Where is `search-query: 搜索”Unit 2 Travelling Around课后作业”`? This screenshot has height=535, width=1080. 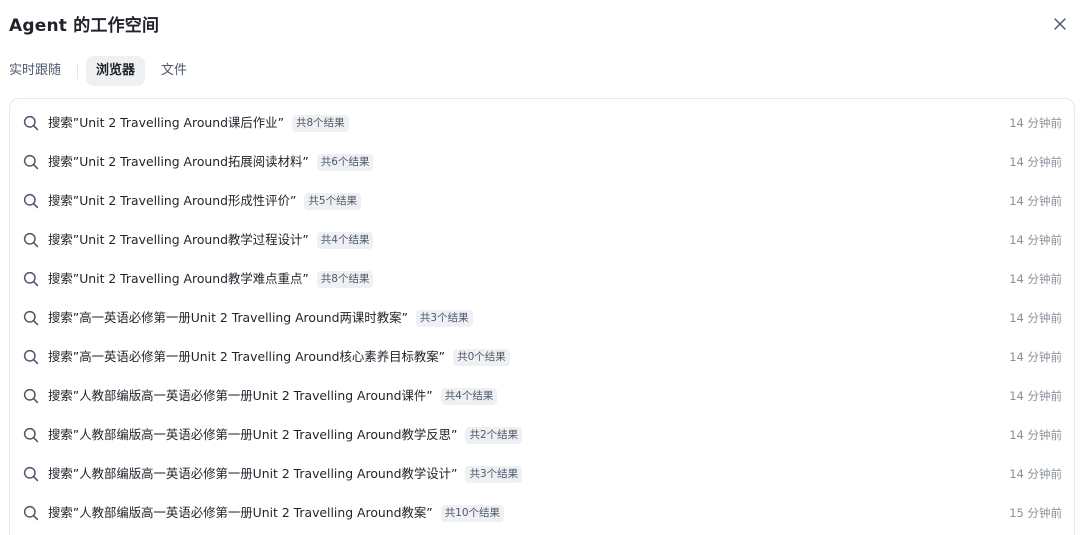
search-query: 搜索”Unit 2 Travelling Around课后作业” is located at coordinates (166, 122).